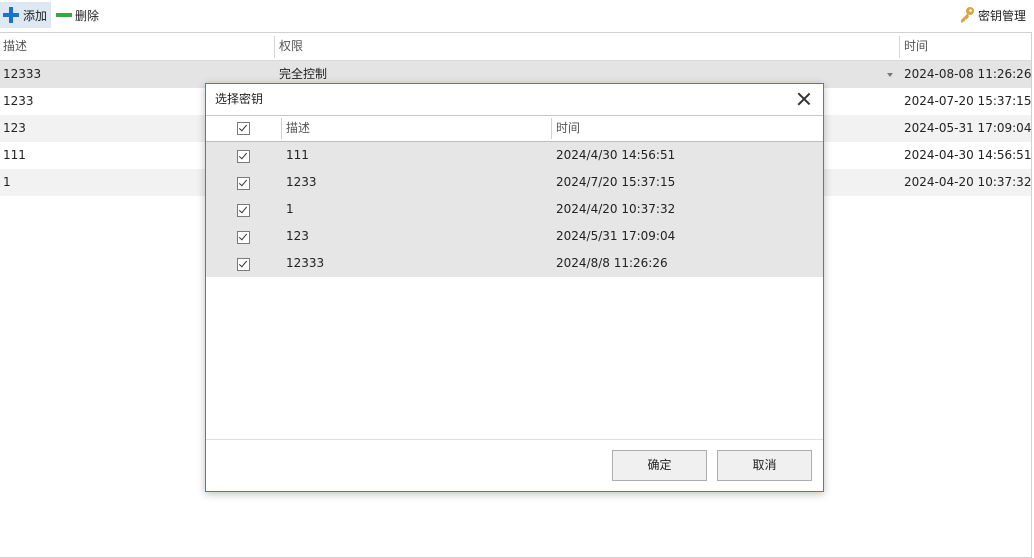 The height and width of the screenshot is (558, 1034). Describe the element at coordinates (890, 75) in the screenshot. I see `dropdown-arrow-icon` at that location.